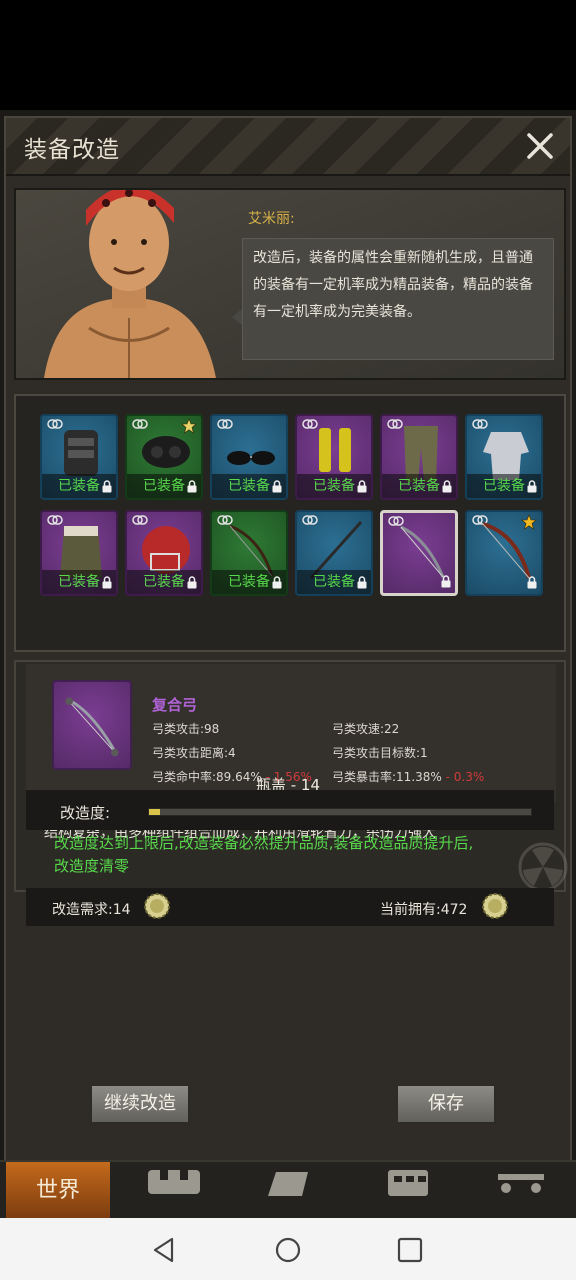 This screenshot has height=1280, width=576. What do you see at coordinates (522, 1183) in the screenshot?
I see `cart-icon` at bounding box center [522, 1183].